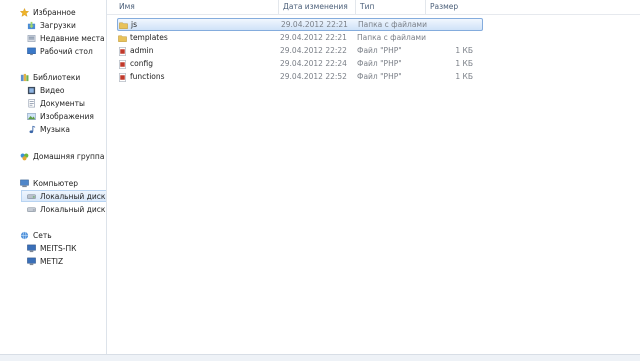  What do you see at coordinates (46, 261) in the screenshot?
I see `nav-item-metiz: METIZ` at bounding box center [46, 261].